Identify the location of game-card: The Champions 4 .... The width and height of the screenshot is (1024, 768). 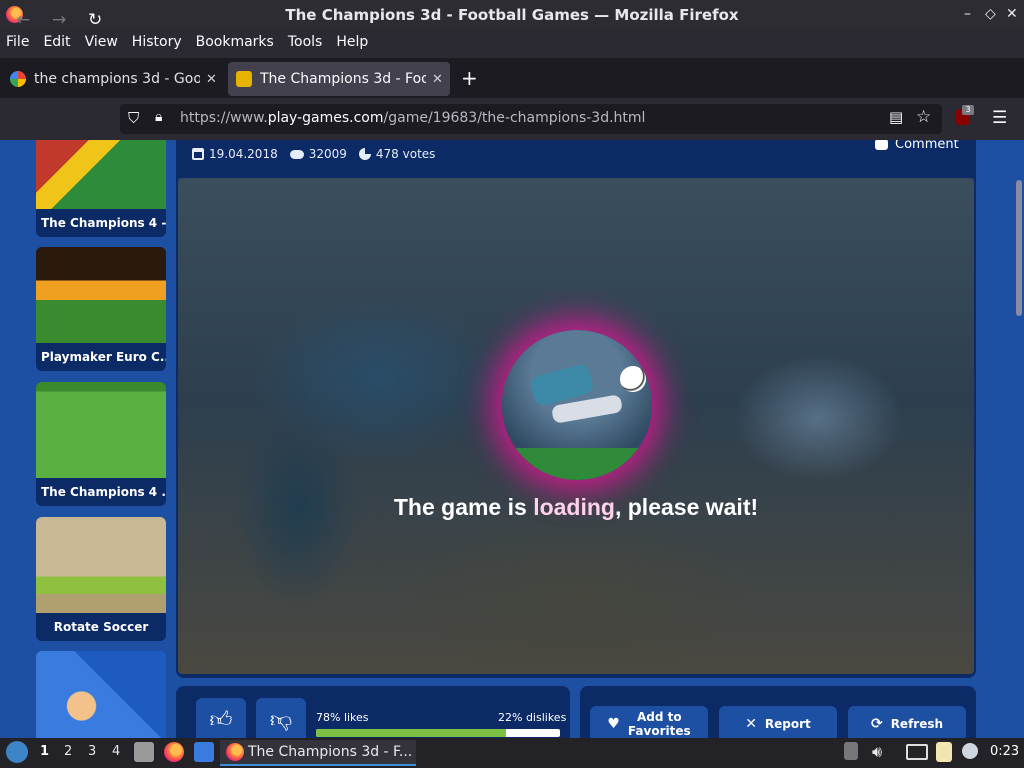
(101, 444).